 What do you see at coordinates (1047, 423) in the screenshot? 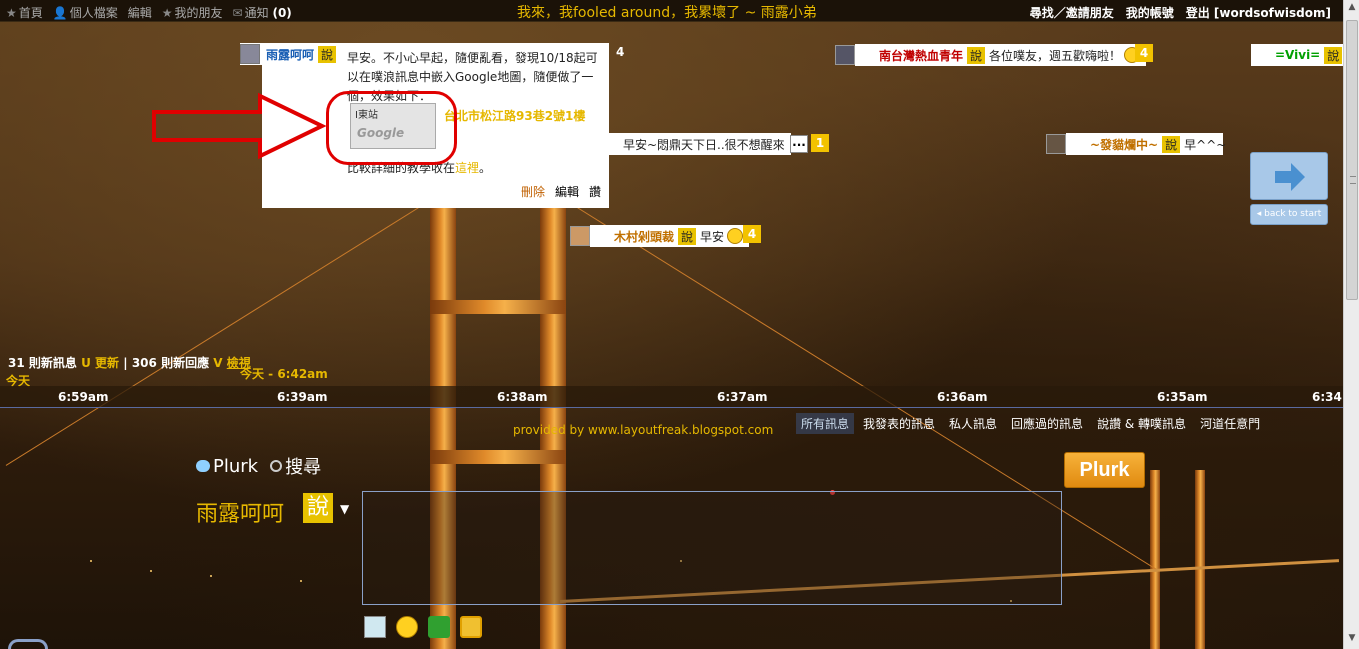
I see `filter-responded: 回應過的訊息` at bounding box center [1047, 423].